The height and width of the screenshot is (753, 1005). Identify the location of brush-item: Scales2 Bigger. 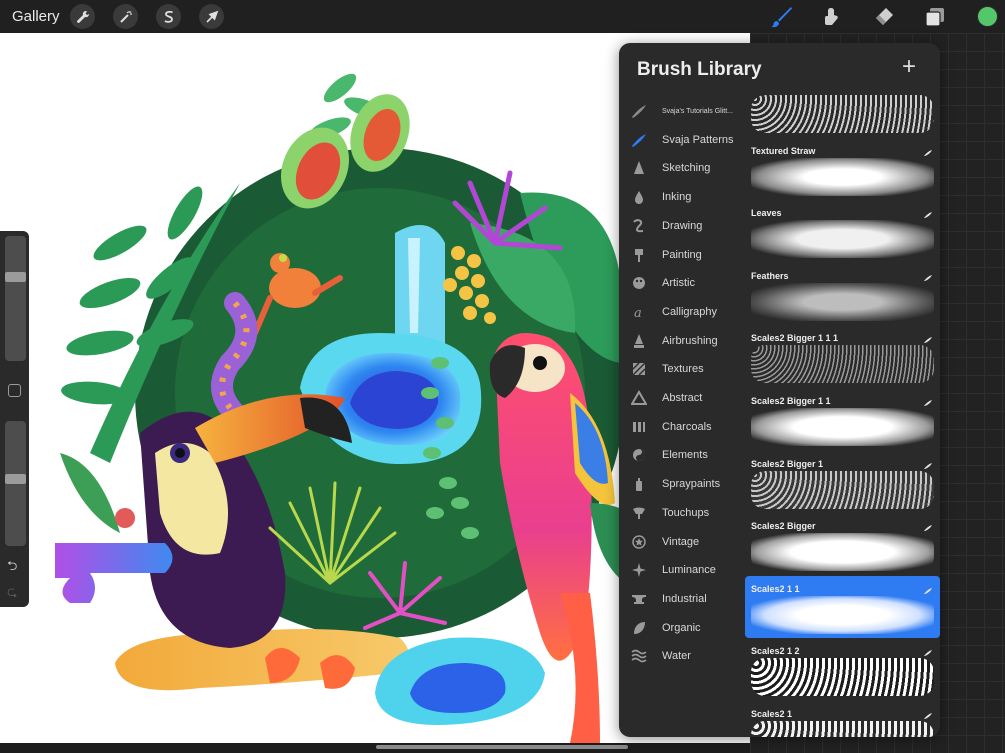
(842, 544).